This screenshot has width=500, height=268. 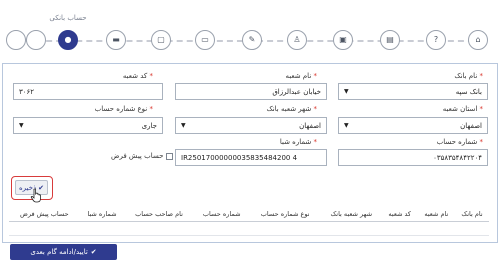 I want to click on step-person2-icon: ●, so click(x=68, y=40).